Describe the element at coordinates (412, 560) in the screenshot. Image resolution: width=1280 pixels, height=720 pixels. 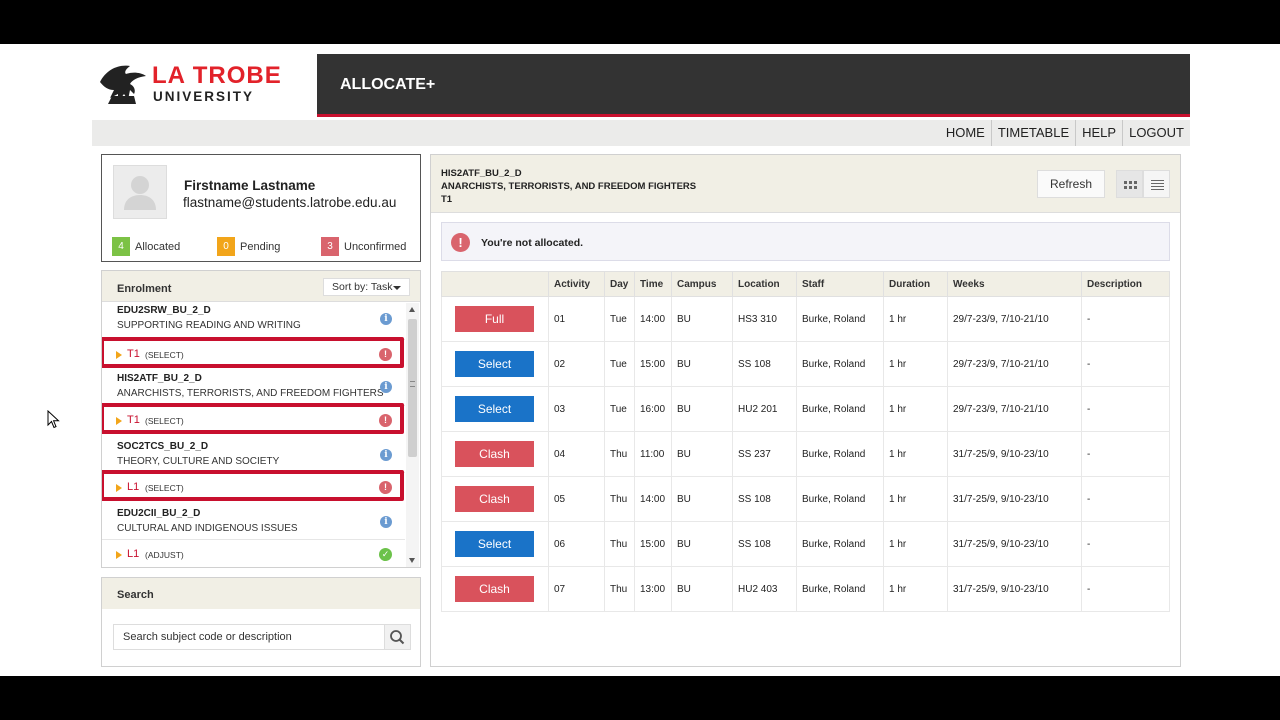
I see `scroll-down-arrow-icon` at that location.